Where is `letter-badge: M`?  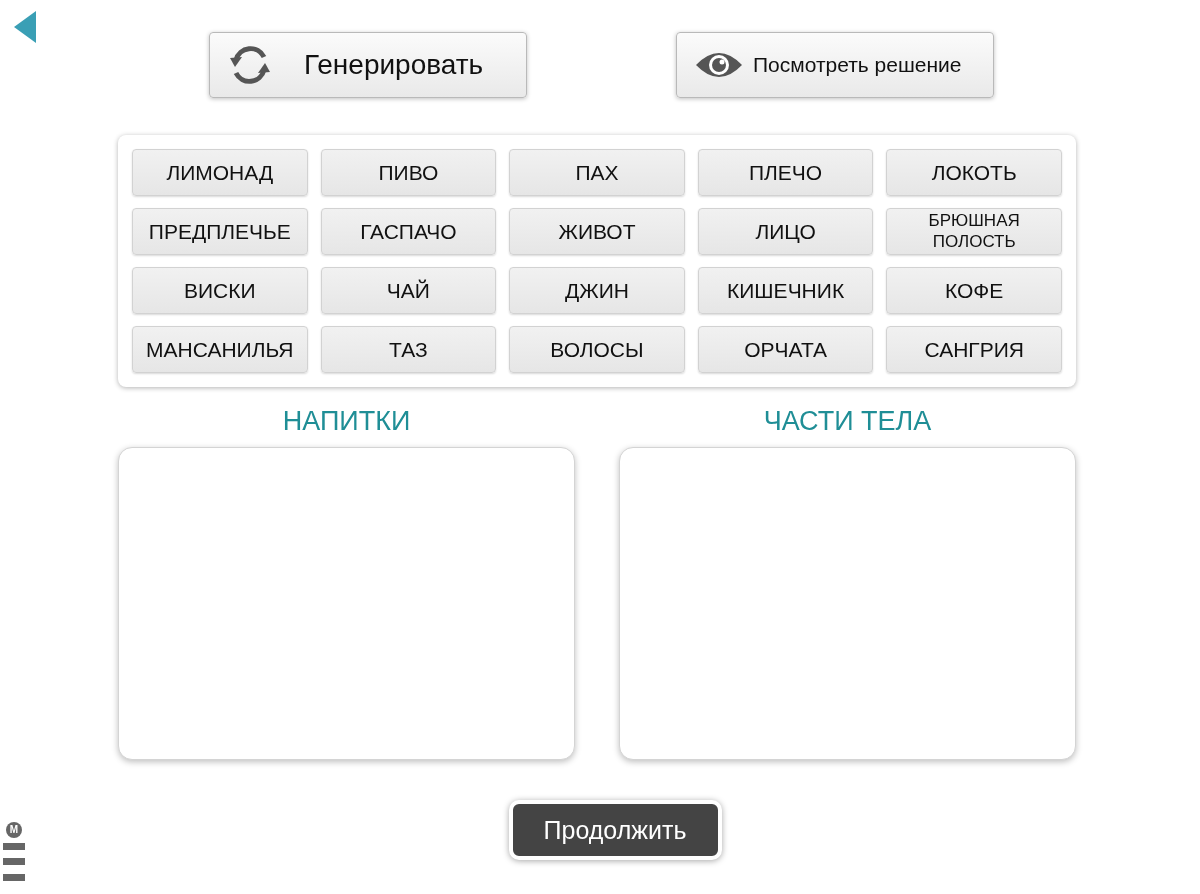
letter-badge: M is located at coordinates (14, 830).